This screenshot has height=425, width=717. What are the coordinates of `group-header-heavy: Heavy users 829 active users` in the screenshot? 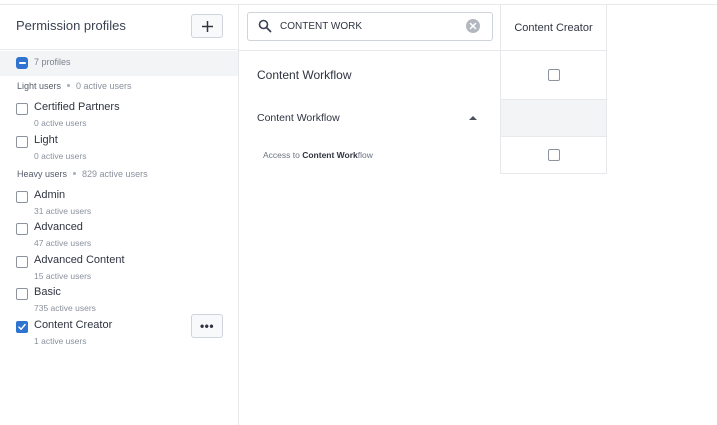 It's located at (82, 174).